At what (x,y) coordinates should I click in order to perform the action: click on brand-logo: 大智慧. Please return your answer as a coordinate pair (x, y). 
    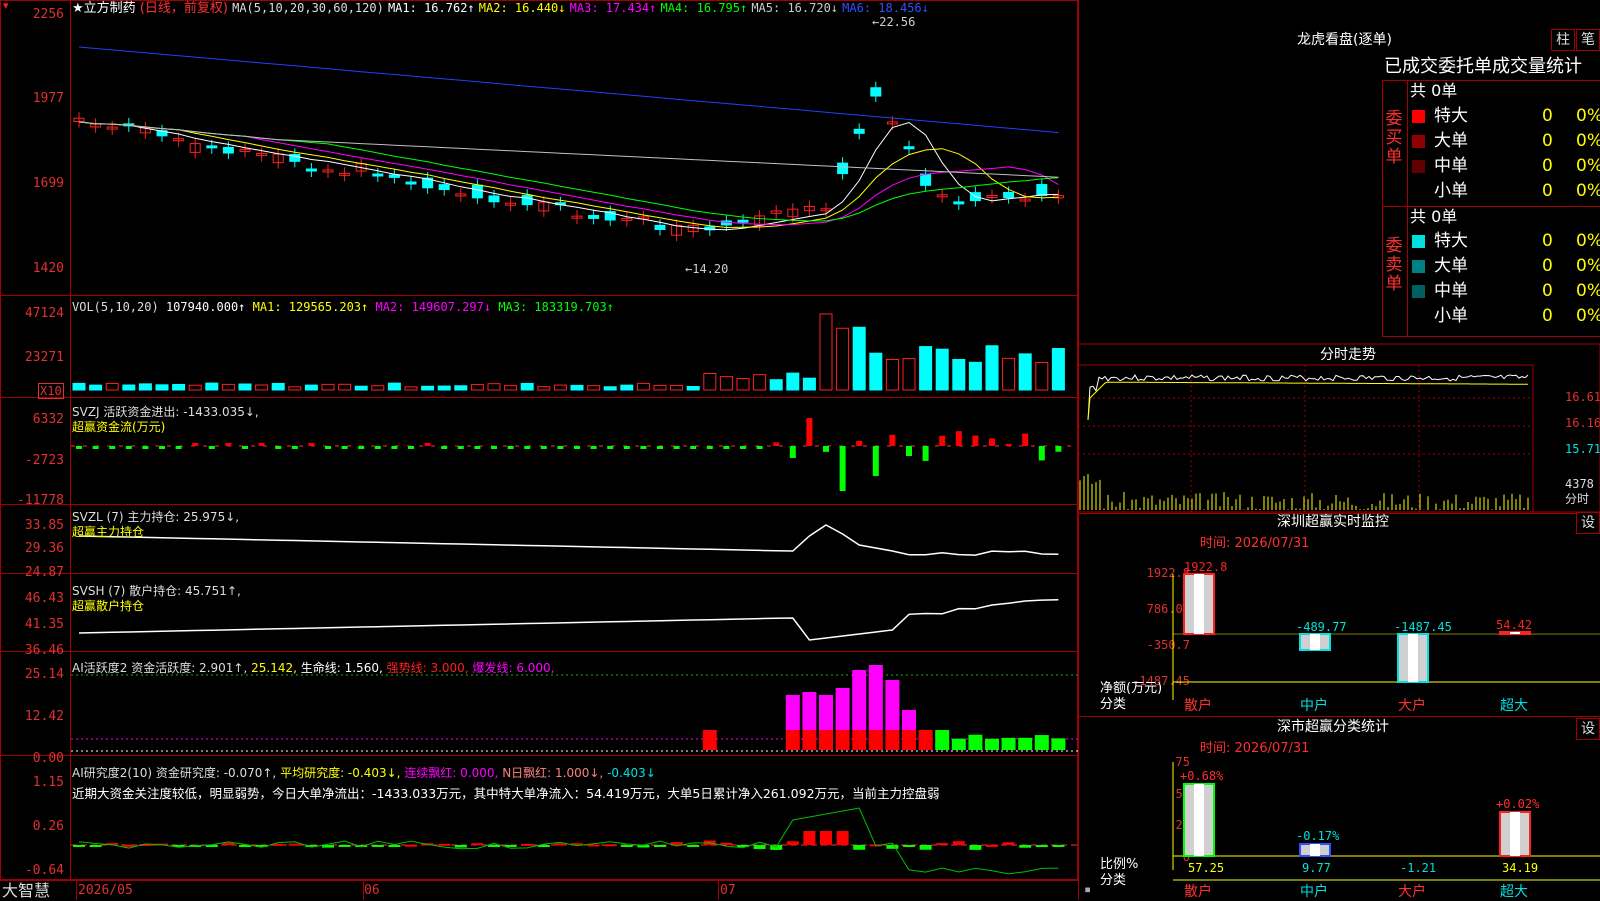
    Looking at the image, I should click on (26, 891).